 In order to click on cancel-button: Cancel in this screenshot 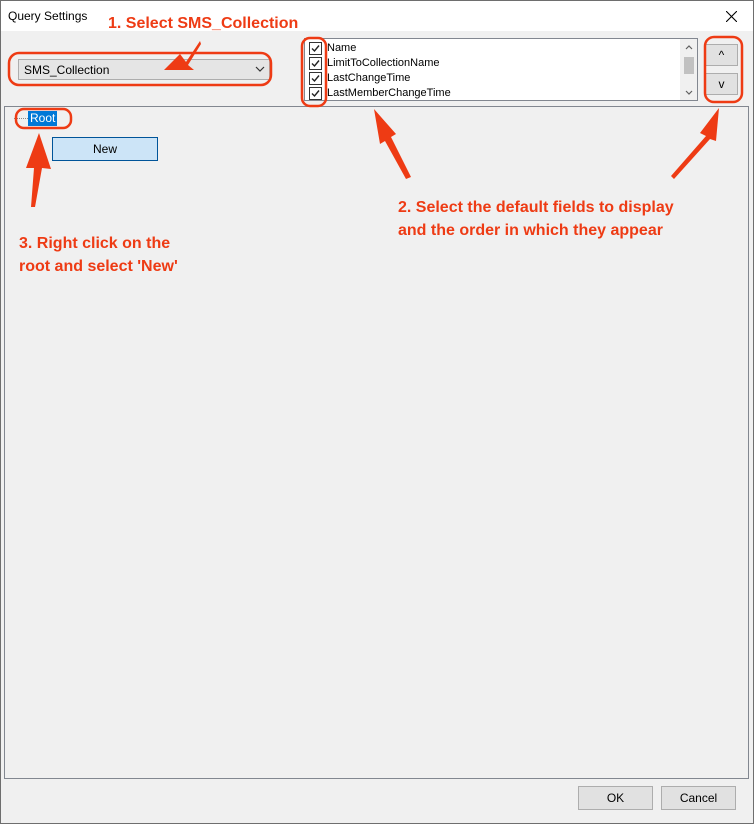, I will do `click(698, 798)`.